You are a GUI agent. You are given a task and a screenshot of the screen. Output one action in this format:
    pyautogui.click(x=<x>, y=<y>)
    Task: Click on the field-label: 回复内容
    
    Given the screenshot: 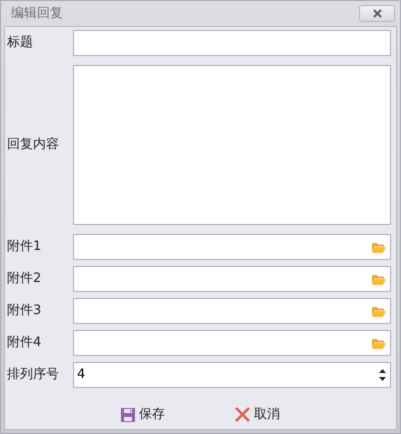 What is the action you would take?
    pyautogui.click(x=33, y=145)
    